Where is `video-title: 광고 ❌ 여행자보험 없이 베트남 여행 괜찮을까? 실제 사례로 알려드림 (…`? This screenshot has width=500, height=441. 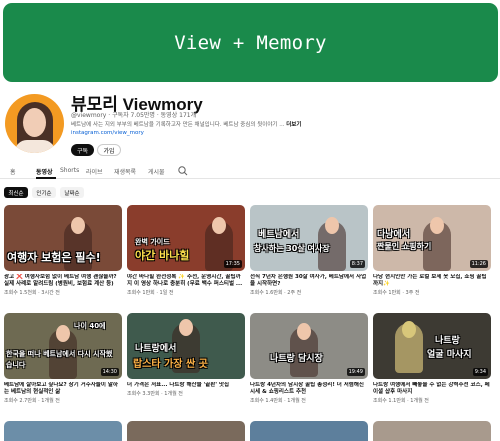 video-title: 광고 ❌ 여행자보험 없이 베트남 여행 괜찮을까? 실제 사례로 알려드림 (… is located at coordinates (63, 281).